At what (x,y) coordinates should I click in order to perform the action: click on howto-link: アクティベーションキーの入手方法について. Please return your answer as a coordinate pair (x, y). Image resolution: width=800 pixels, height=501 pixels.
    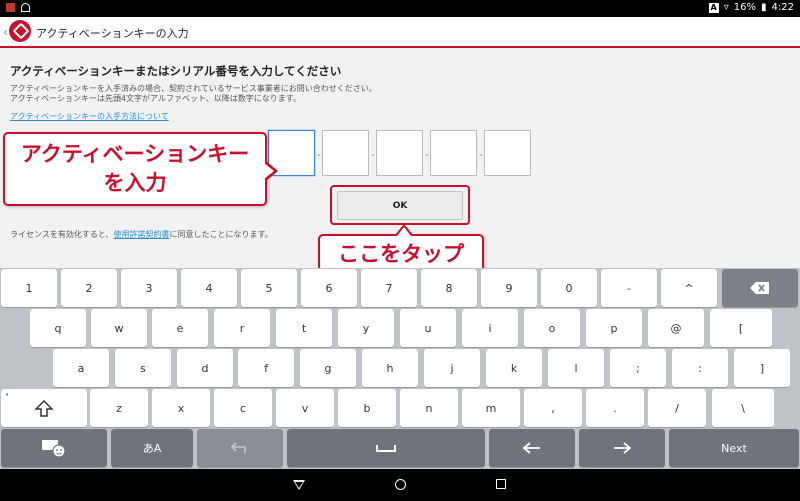
    Looking at the image, I should click on (89, 116).